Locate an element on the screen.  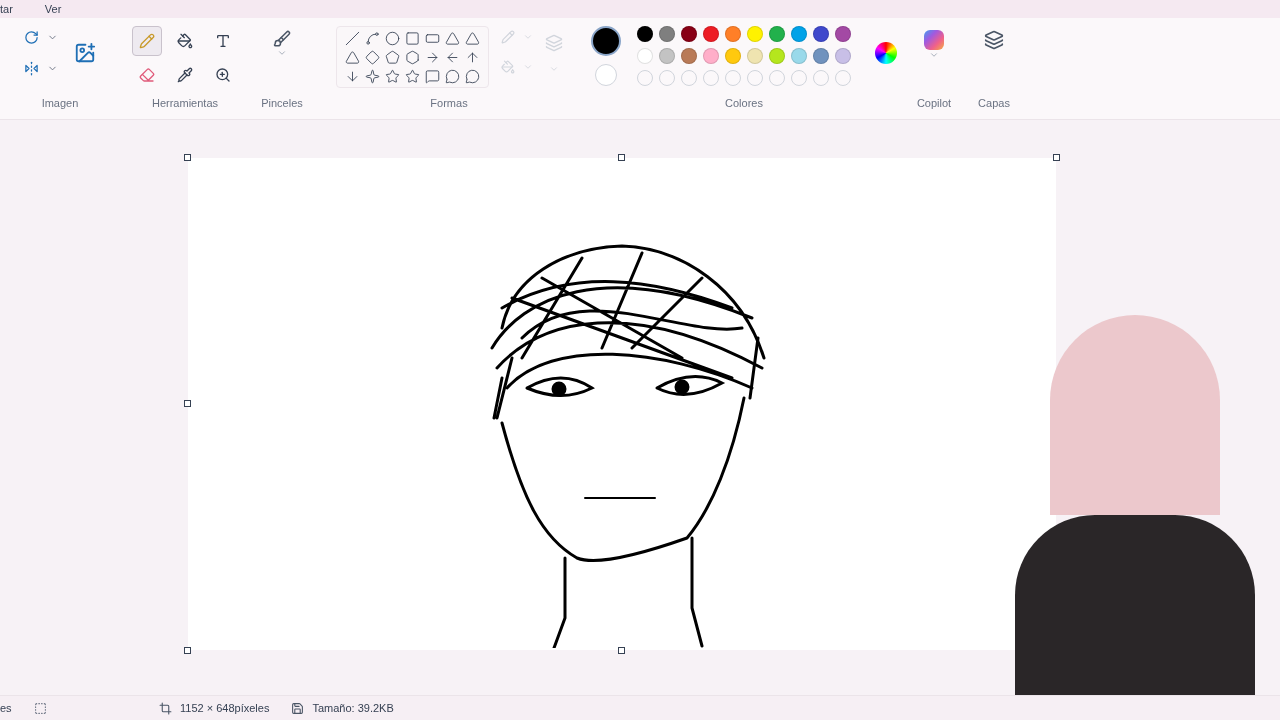
brush-icon is located at coordinates (282, 39).